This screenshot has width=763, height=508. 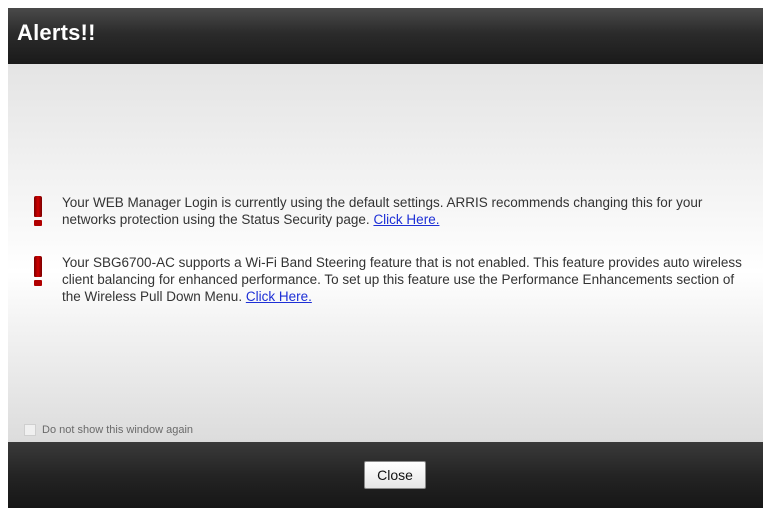 I want to click on dialog-title: Alerts!!, so click(x=56, y=32).